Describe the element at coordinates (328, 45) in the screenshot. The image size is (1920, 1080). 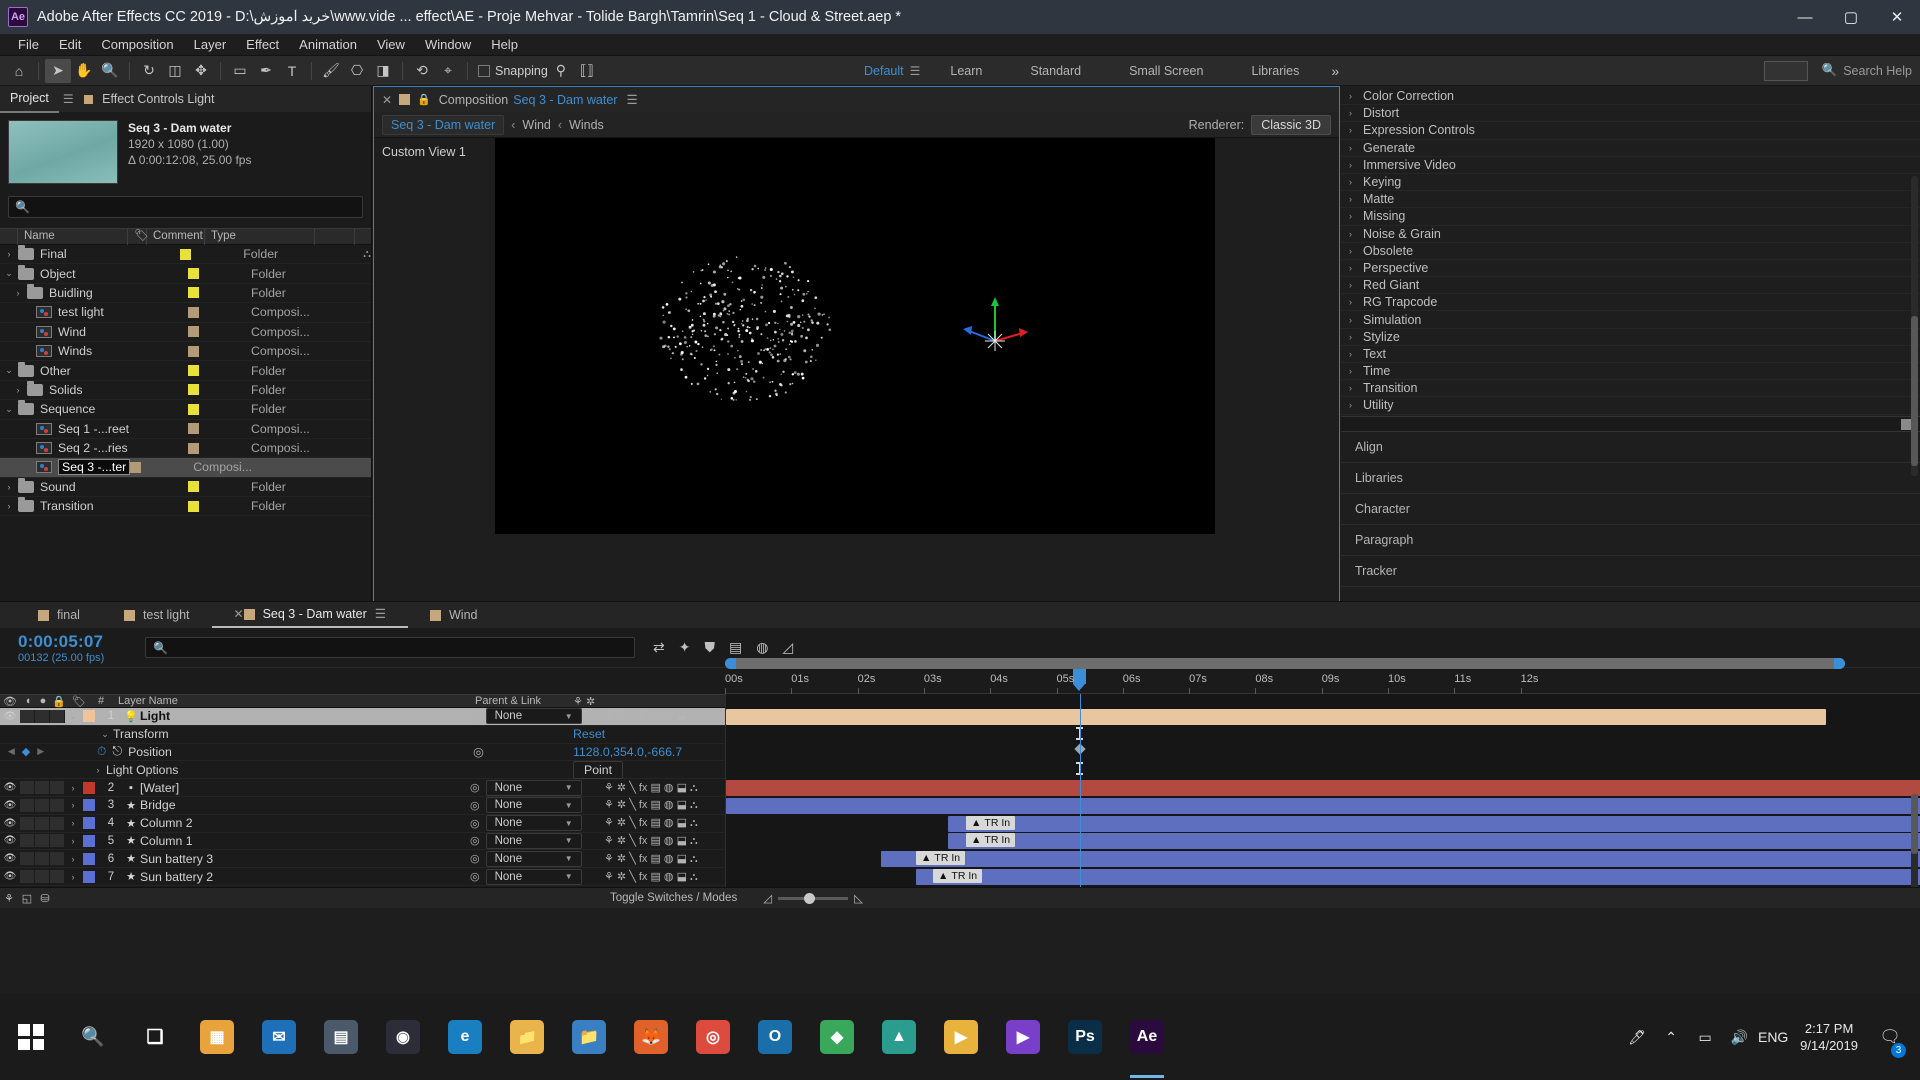
I see `menu-animation: Animation` at that location.